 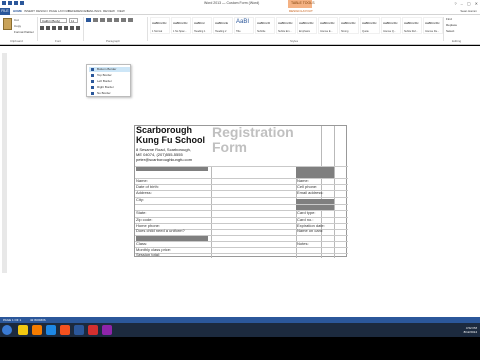 What do you see at coordinates (116, 20) in the screenshot?
I see `increase-indent-icon` at bounding box center [116, 20].